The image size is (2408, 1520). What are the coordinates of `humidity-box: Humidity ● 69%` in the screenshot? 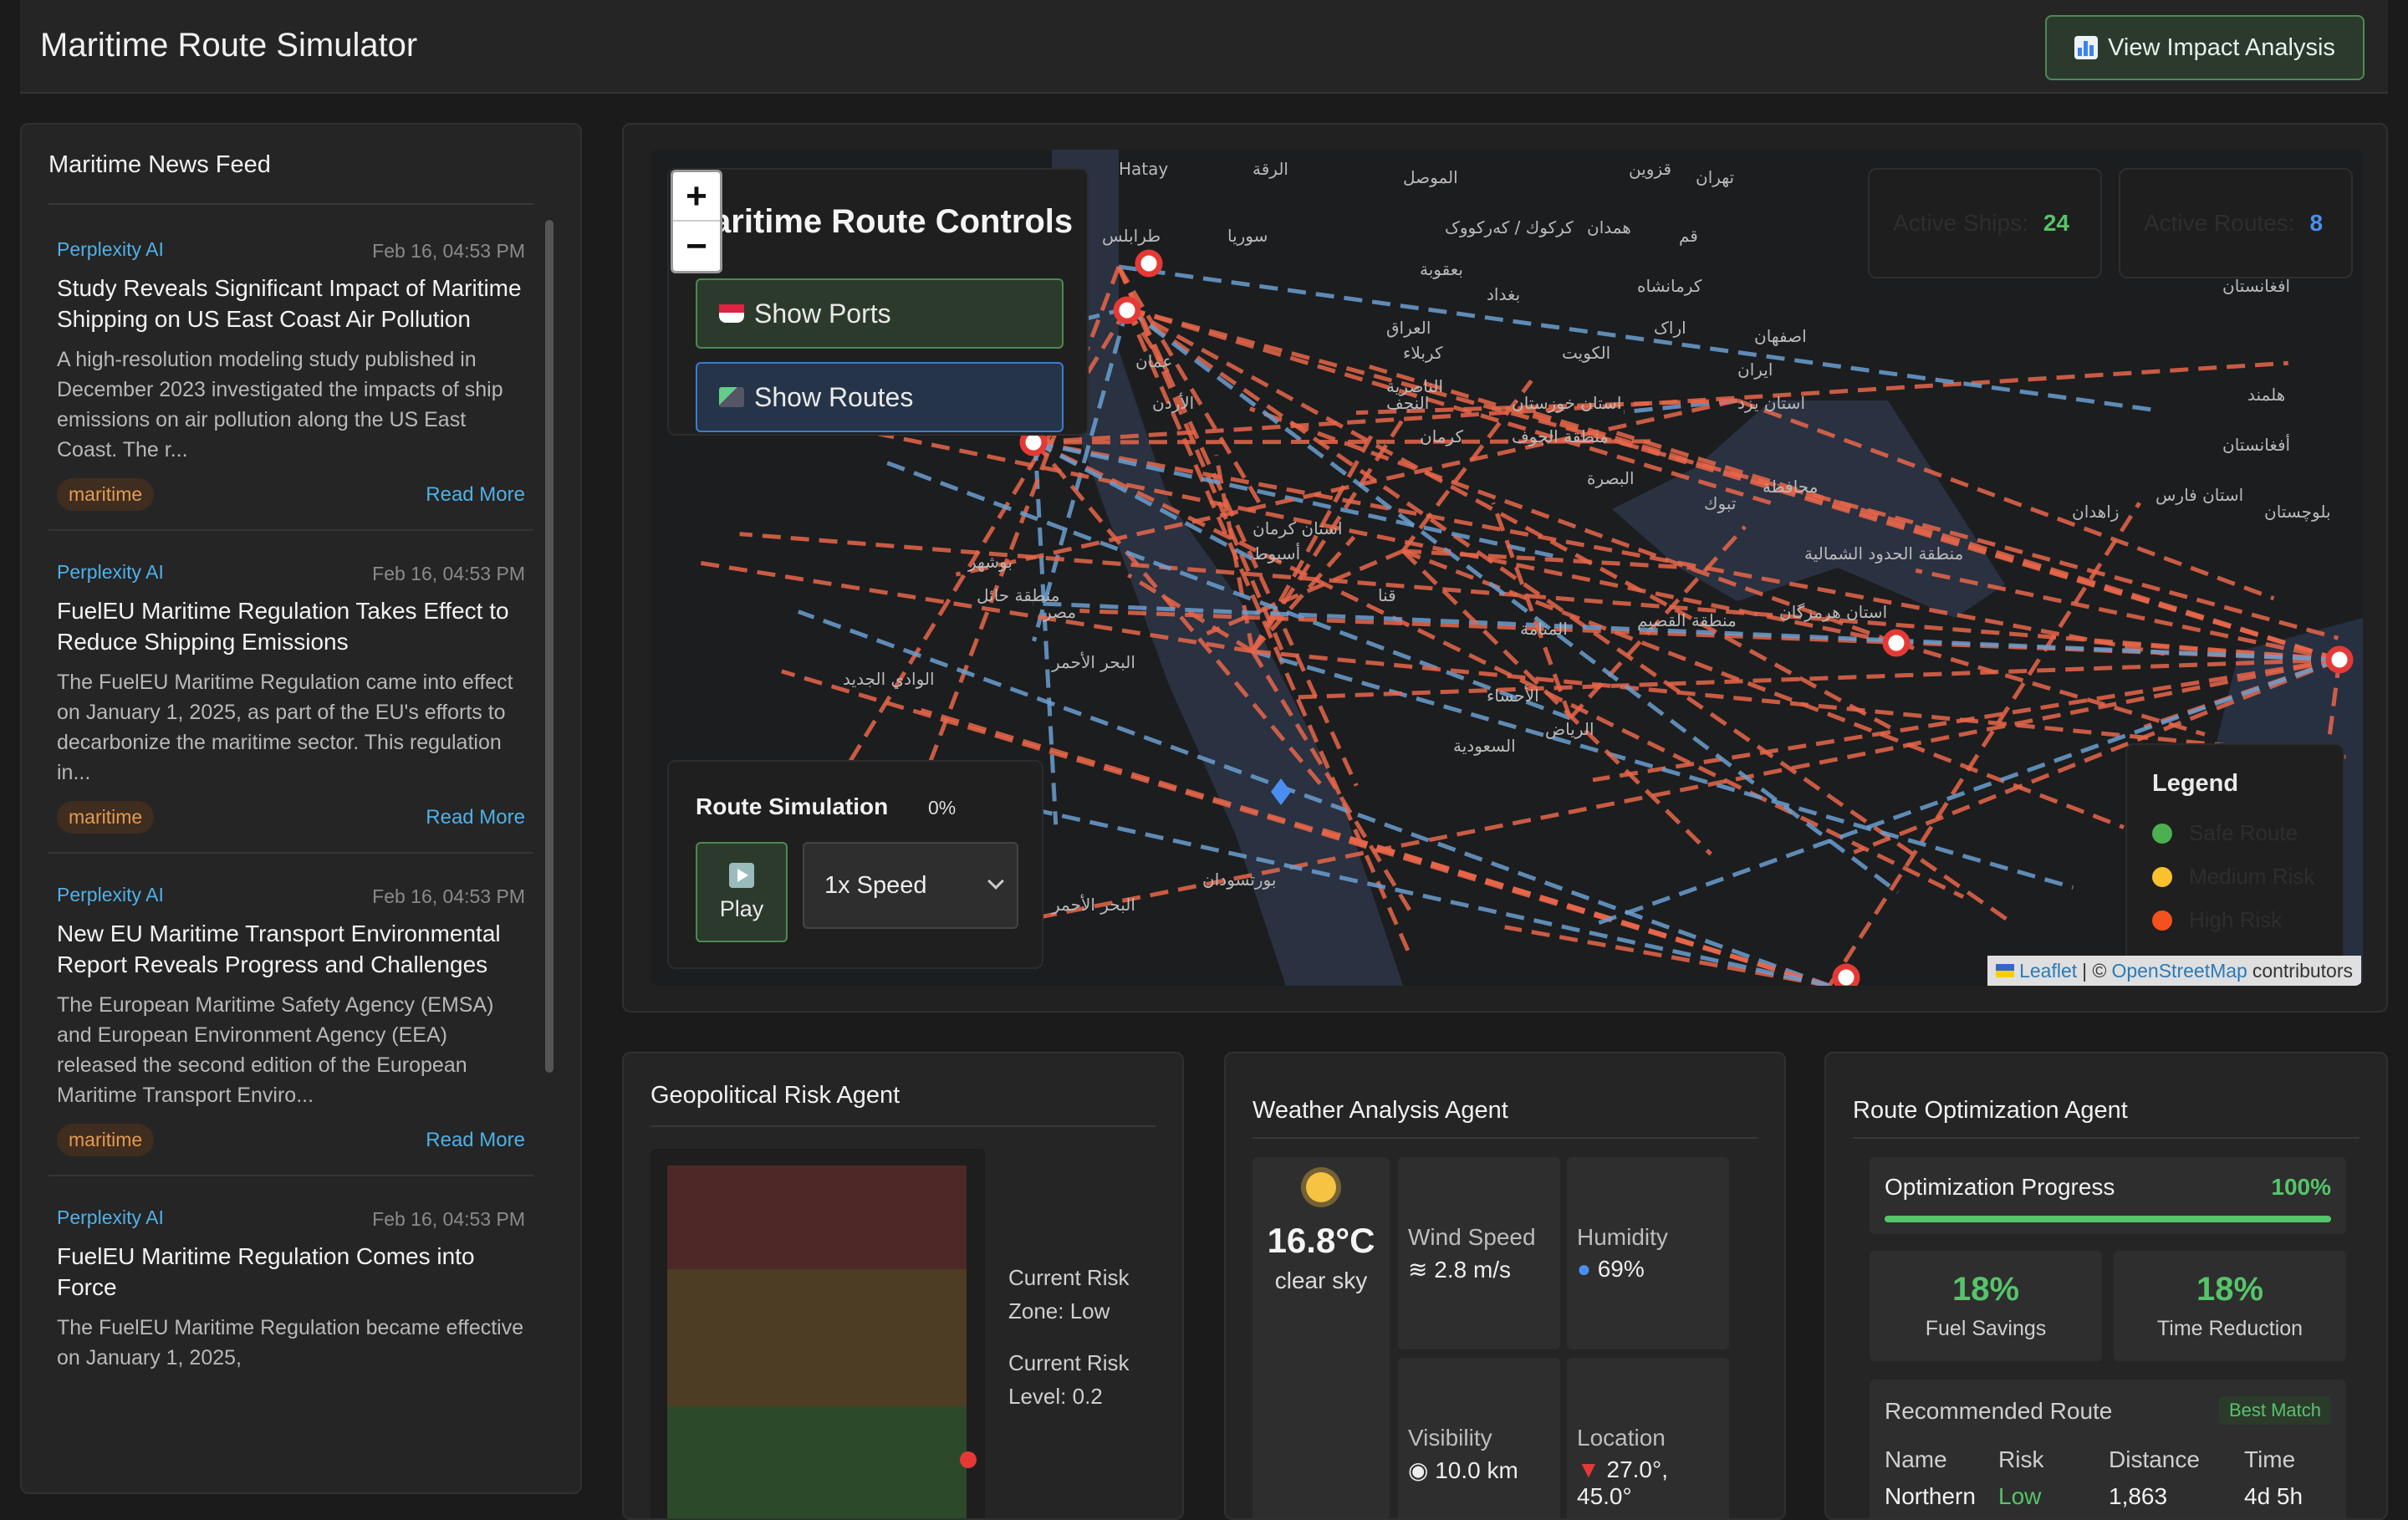 It's located at (1648, 1253).